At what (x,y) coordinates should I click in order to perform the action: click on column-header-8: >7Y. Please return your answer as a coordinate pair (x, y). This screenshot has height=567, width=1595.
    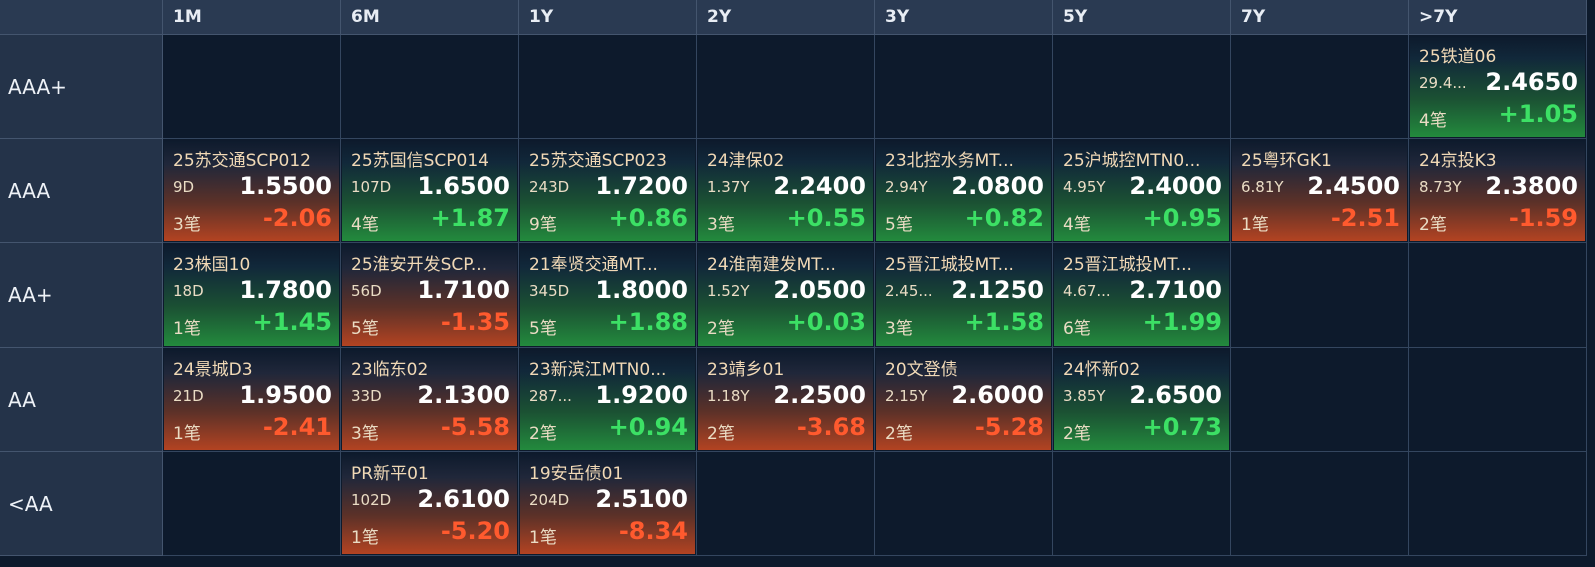
    Looking at the image, I should click on (1498, 17).